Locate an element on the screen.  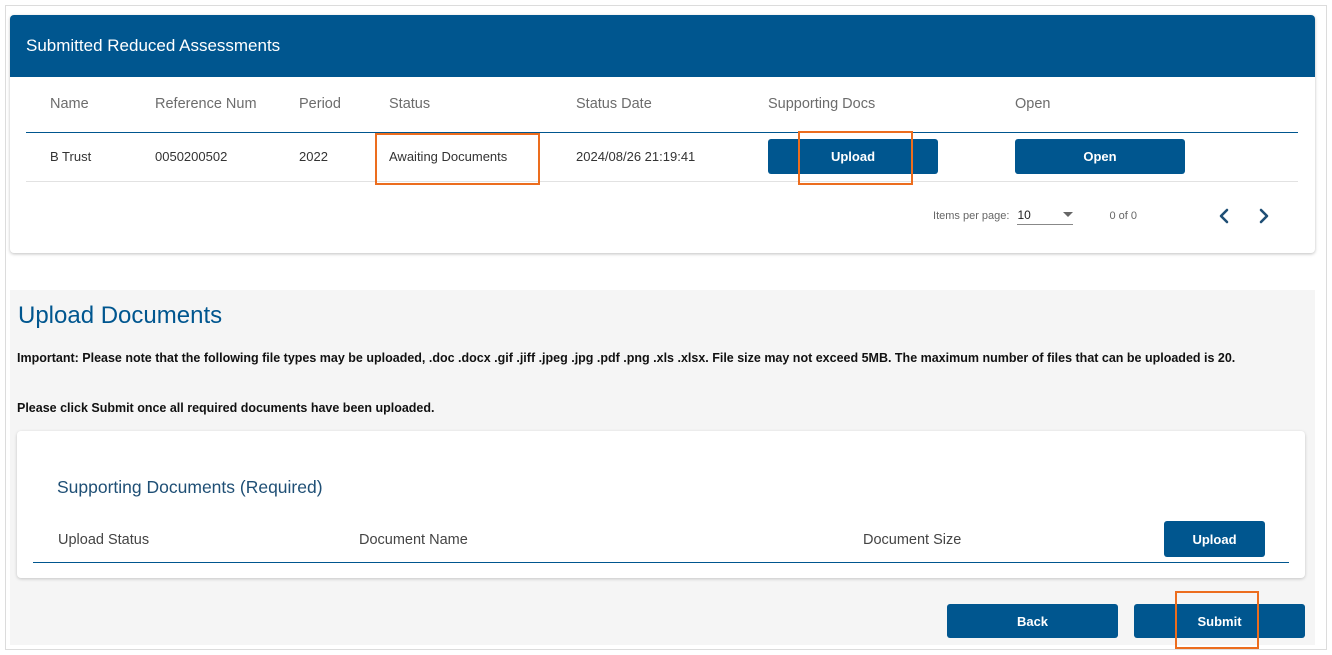
cell-status-date: 2024/08/26 21:19:41 is located at coordinates (648, 157).